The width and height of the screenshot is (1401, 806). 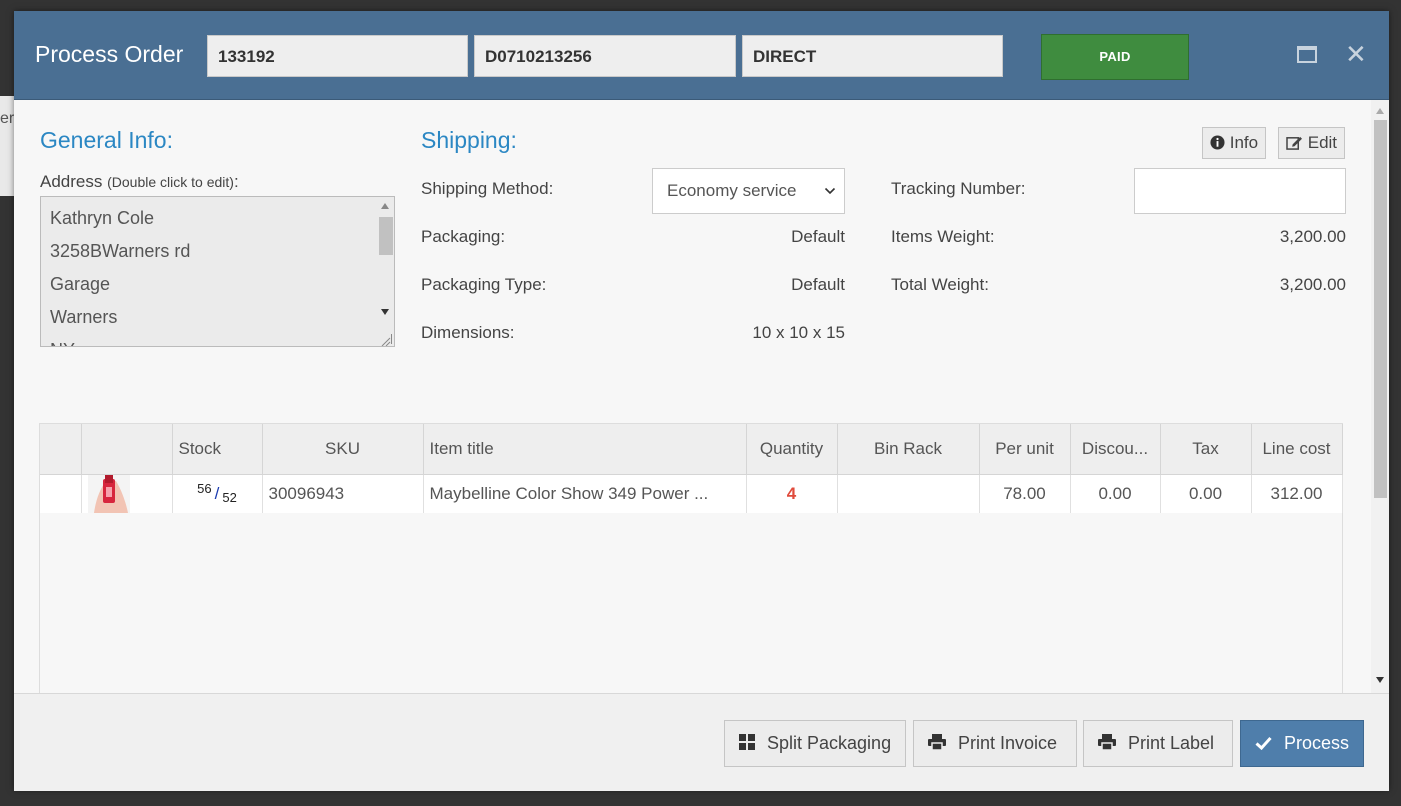 I want to click on split-packaging-button: Split Packaging, so click(x=815, y=743).